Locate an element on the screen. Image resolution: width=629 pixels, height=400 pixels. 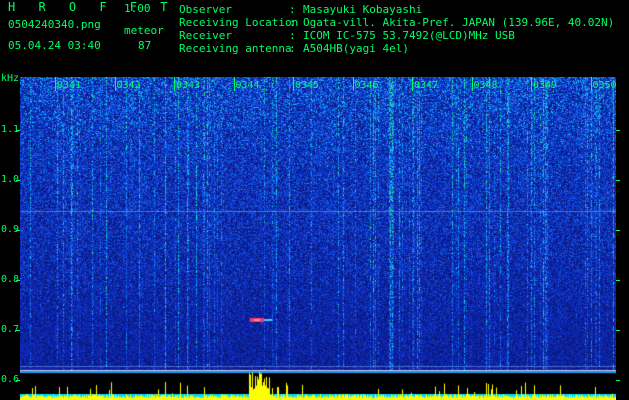
x-tick-label: 0344 is located at coordinates (247, 85).